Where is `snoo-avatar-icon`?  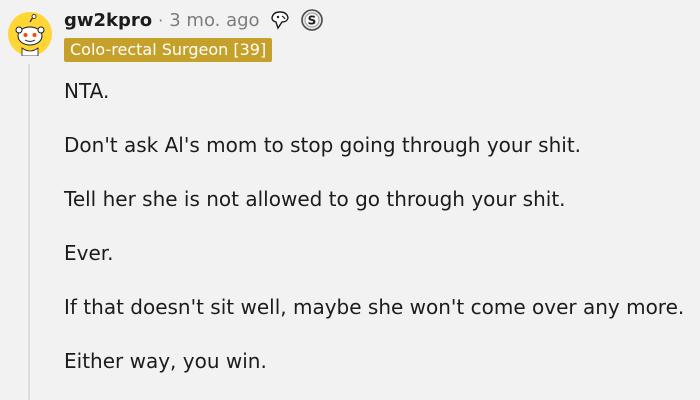
snoo-avatar-icon is located at coordinates (30, 34).